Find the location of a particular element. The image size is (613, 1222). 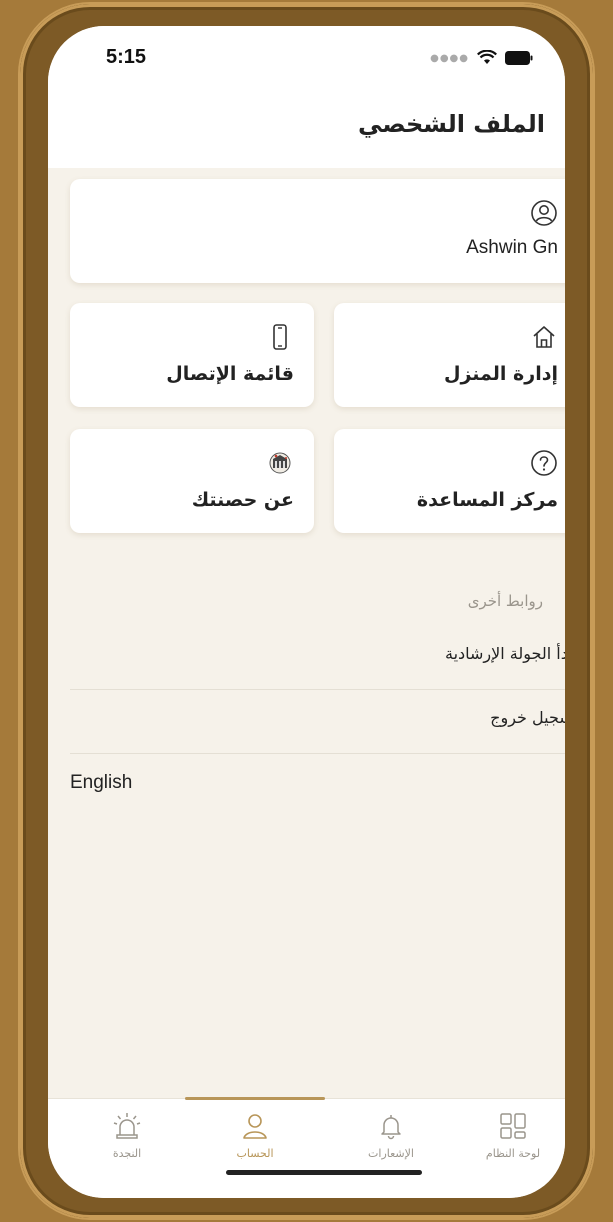

language-toggle: English is located at coordinates (101, 783).